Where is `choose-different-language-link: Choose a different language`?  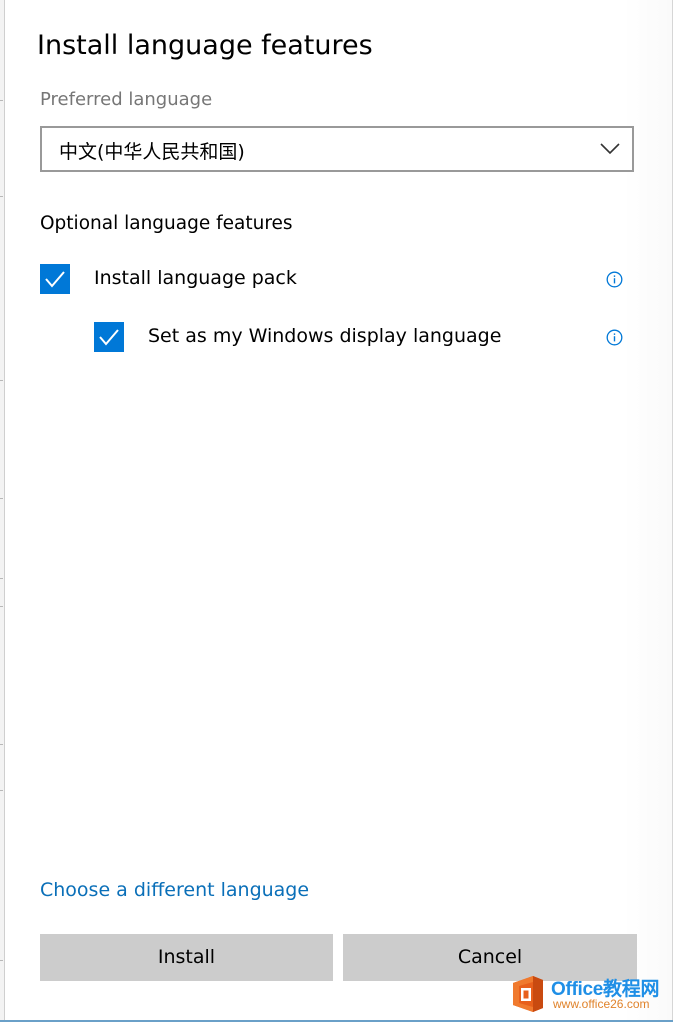 choose-different-language-link: Choose a different language is located at coordinates (174, 890).